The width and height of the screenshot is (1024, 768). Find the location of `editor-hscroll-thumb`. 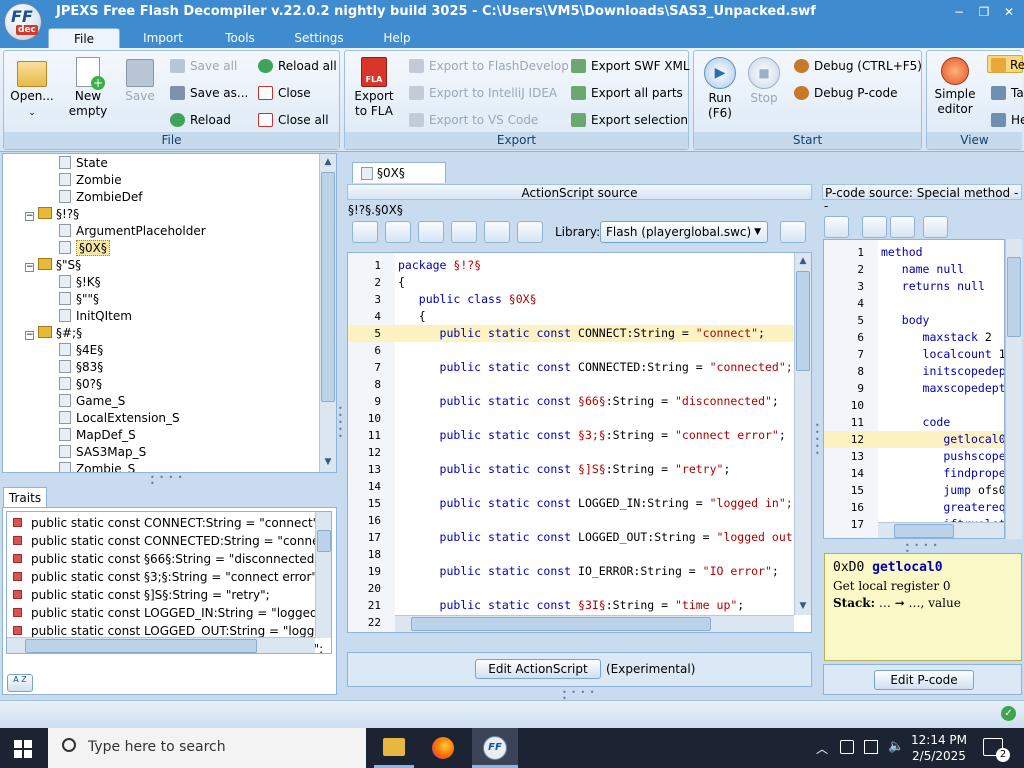

editor-hscroll-thumb is located at coordinates (561, 624).